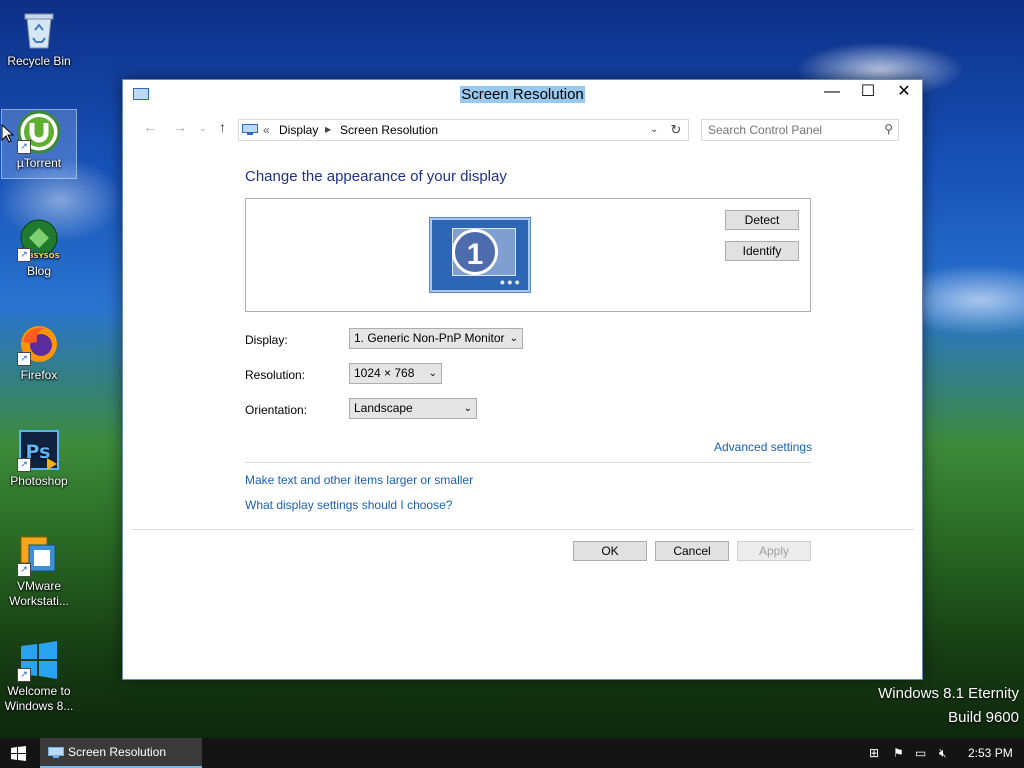  I want to click on desktop-icon-photoshop: Ps ↗ Photoshop, so click(39, 458).